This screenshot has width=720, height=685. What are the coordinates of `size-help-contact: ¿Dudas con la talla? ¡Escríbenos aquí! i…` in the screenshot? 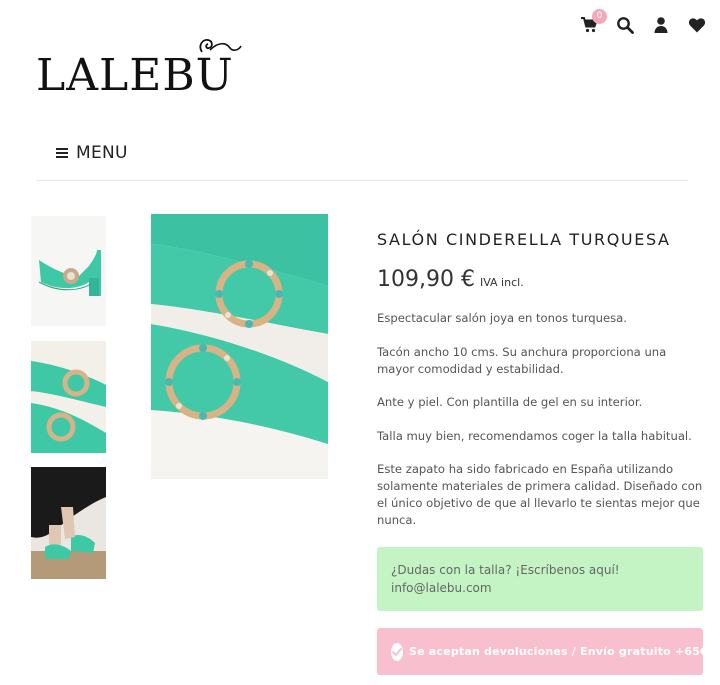 It's located at (540, 579).